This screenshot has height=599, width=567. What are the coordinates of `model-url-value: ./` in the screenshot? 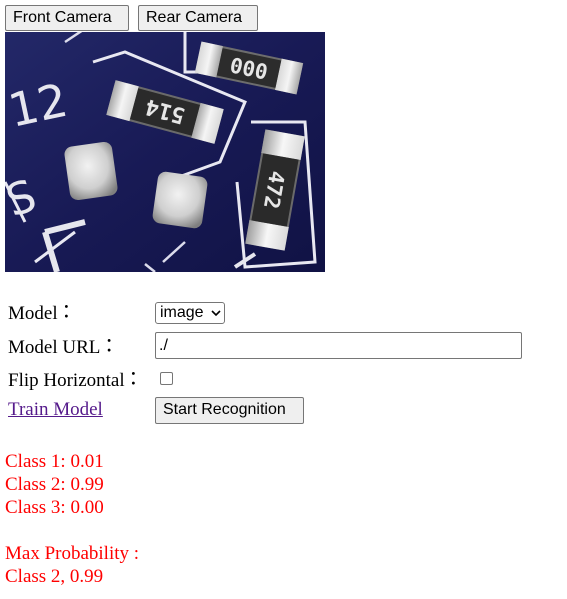 It's located at (163, 345).